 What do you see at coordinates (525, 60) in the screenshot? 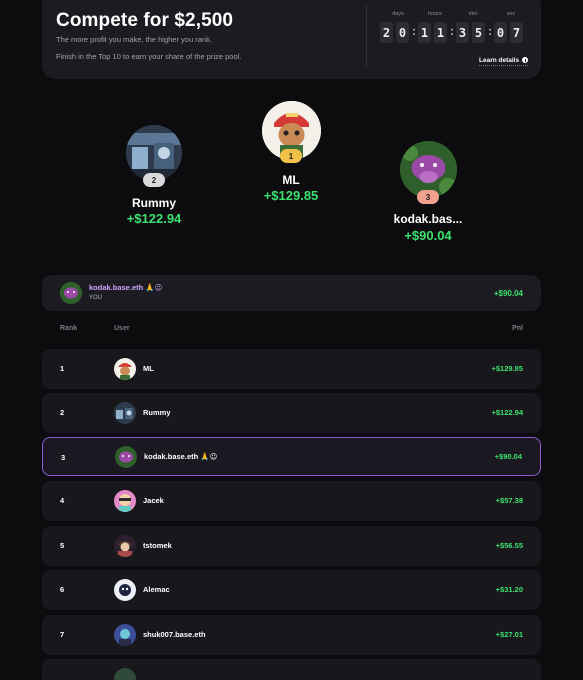
I see `info-icon` at bounding box center [525, 60].